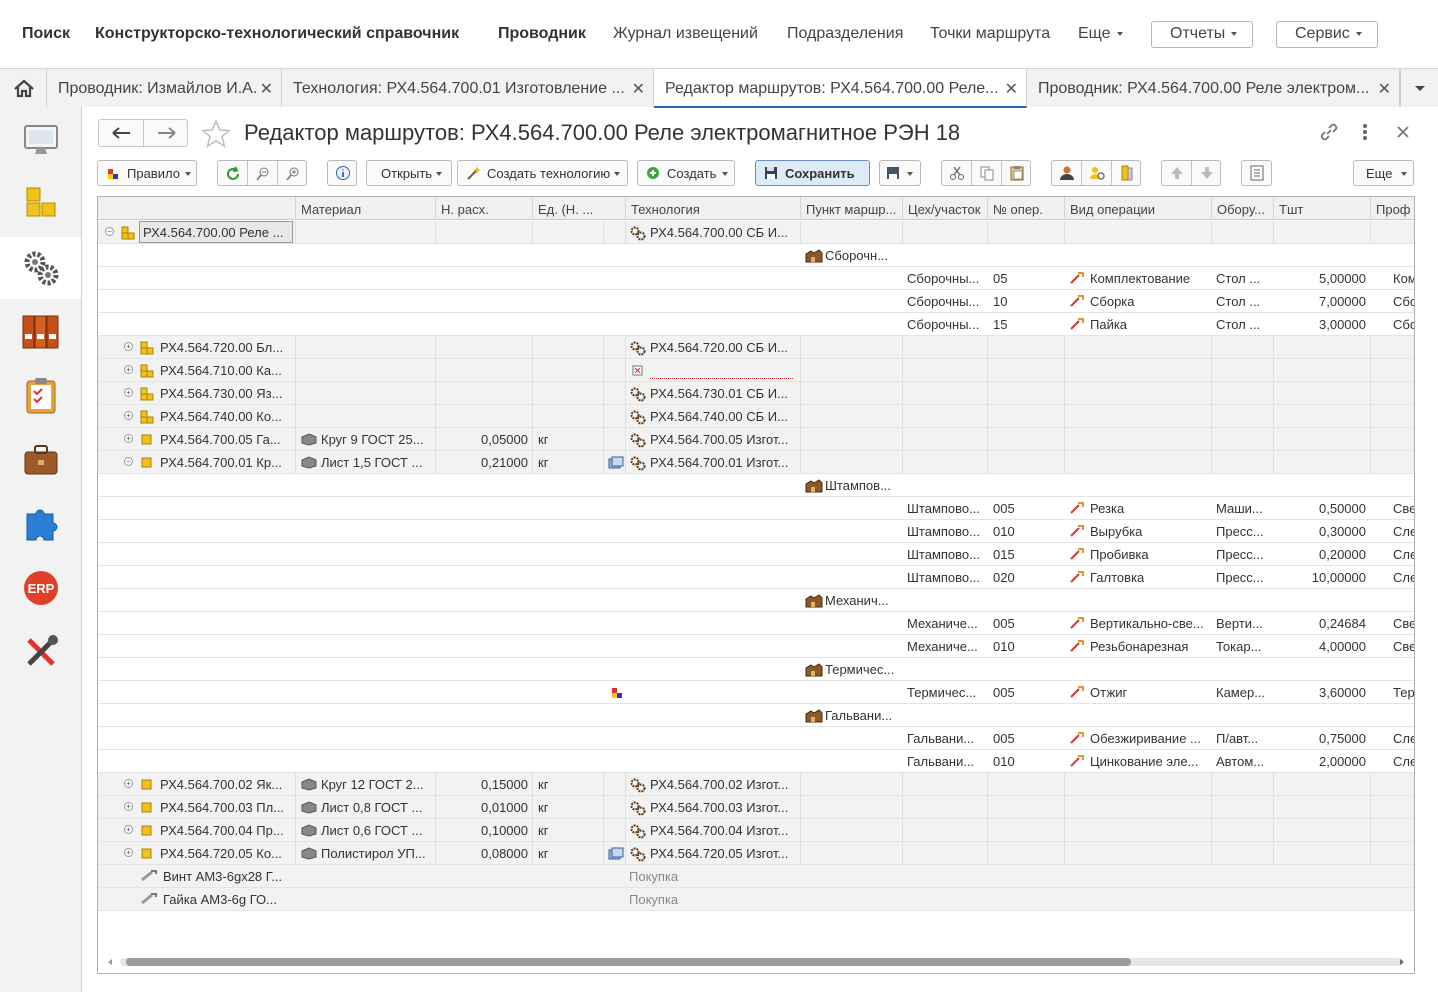 The image size is (1438, 992). What do you see at coordinates (40, 204) in the screenshot?
I see `sidebar-item-catalog` at bounding box center [40, 204].